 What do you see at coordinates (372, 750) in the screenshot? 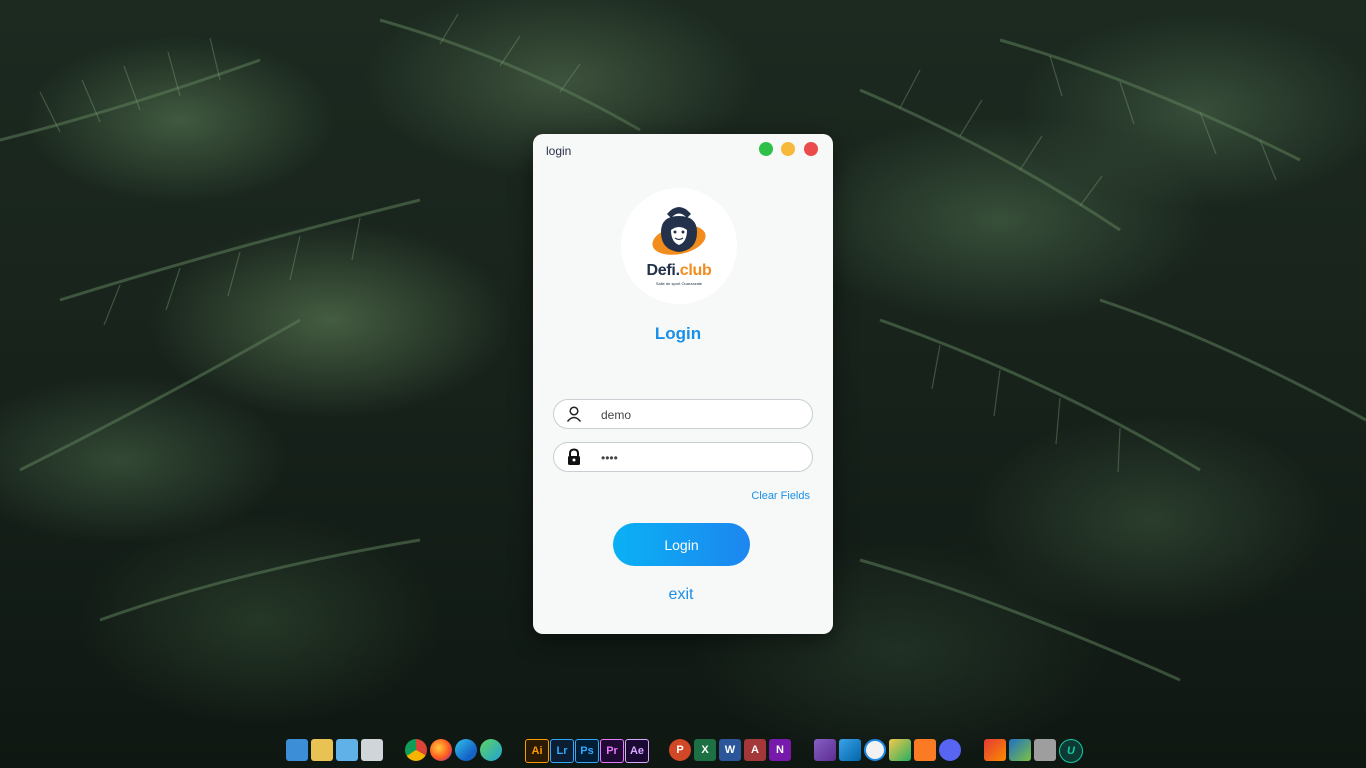
I see `recycle-bin-icon` at bounding box center [372, 750].